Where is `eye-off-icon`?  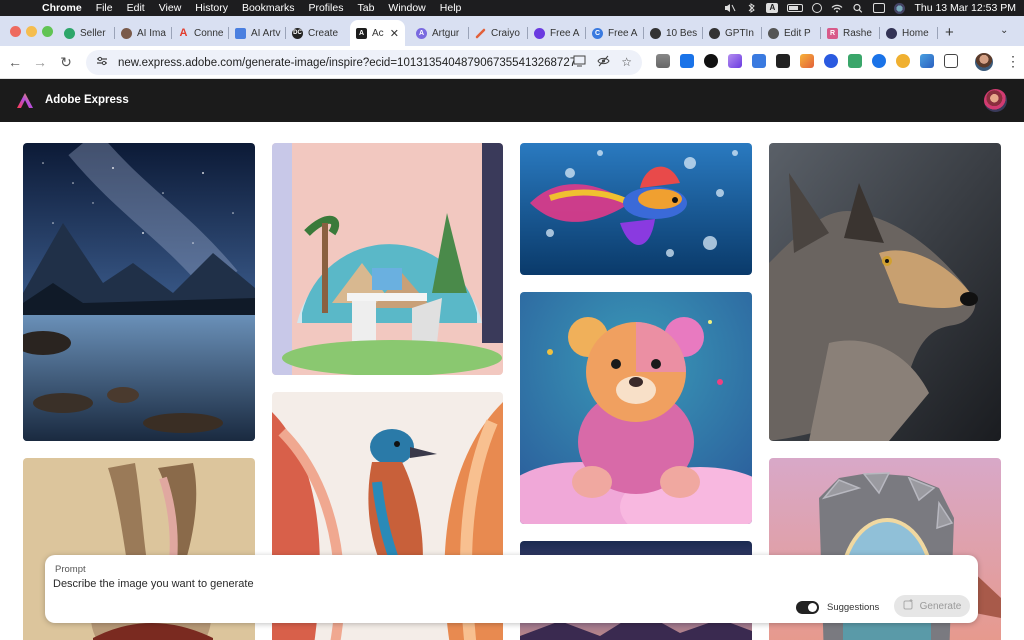
eye-off-icon is located at coordinates (603, 62).